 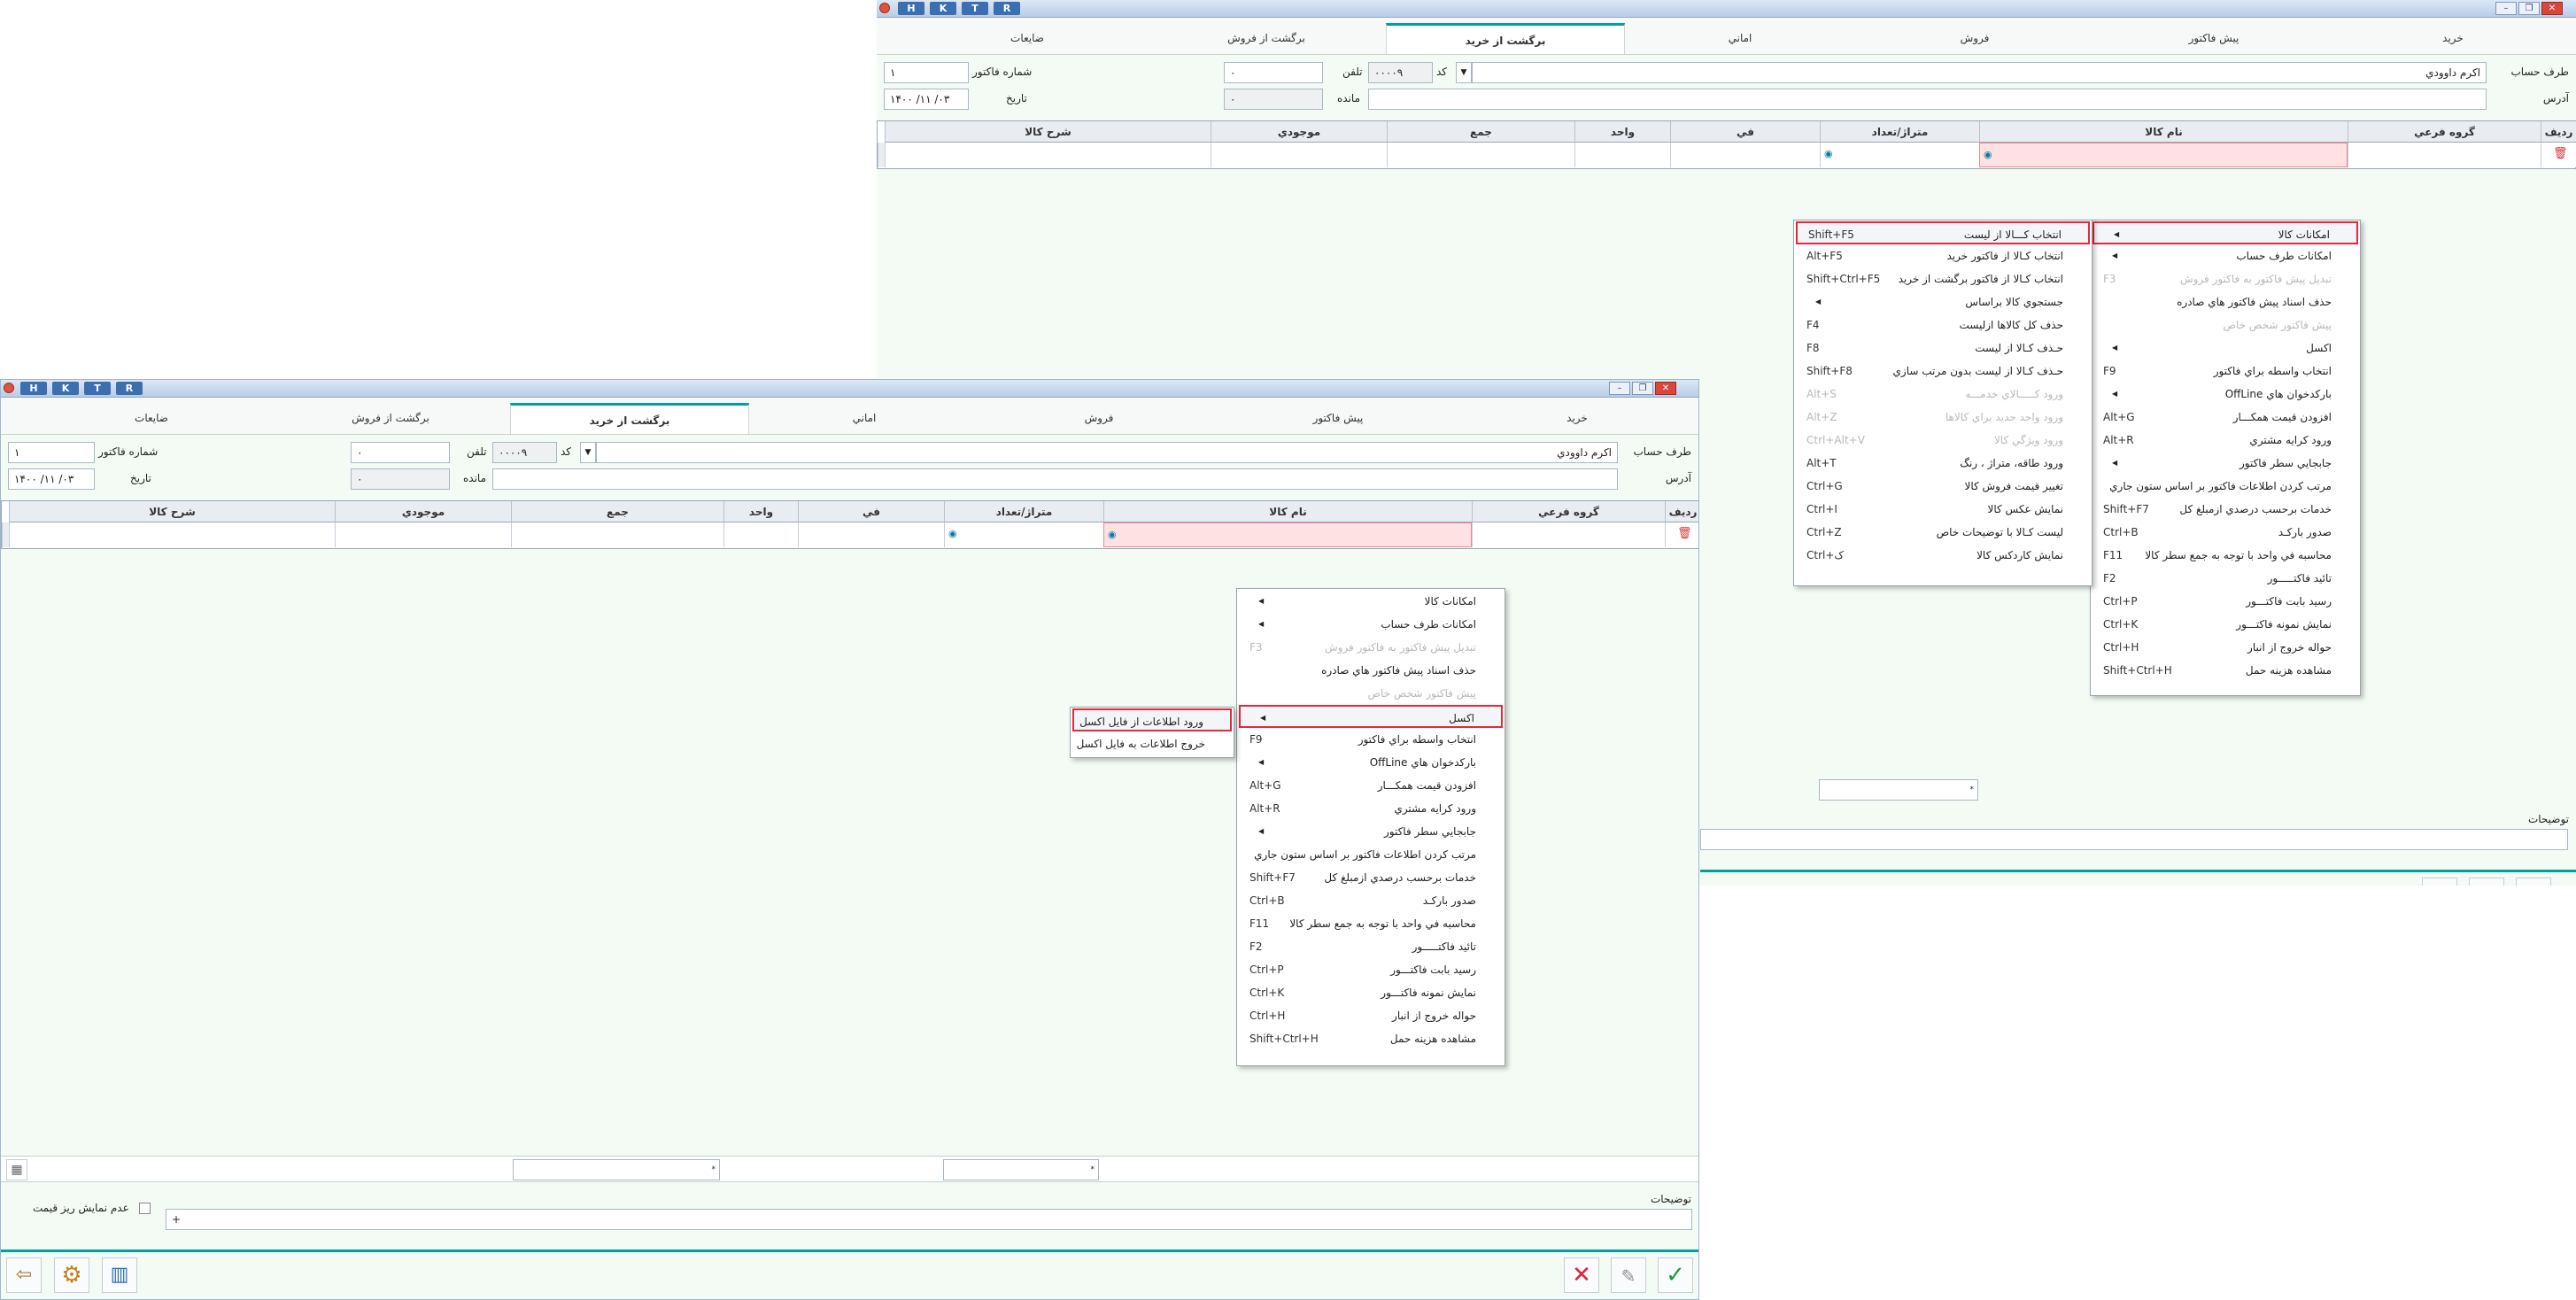 I want to click on tab-waste: ضايعات, so click(x=151, y=418).